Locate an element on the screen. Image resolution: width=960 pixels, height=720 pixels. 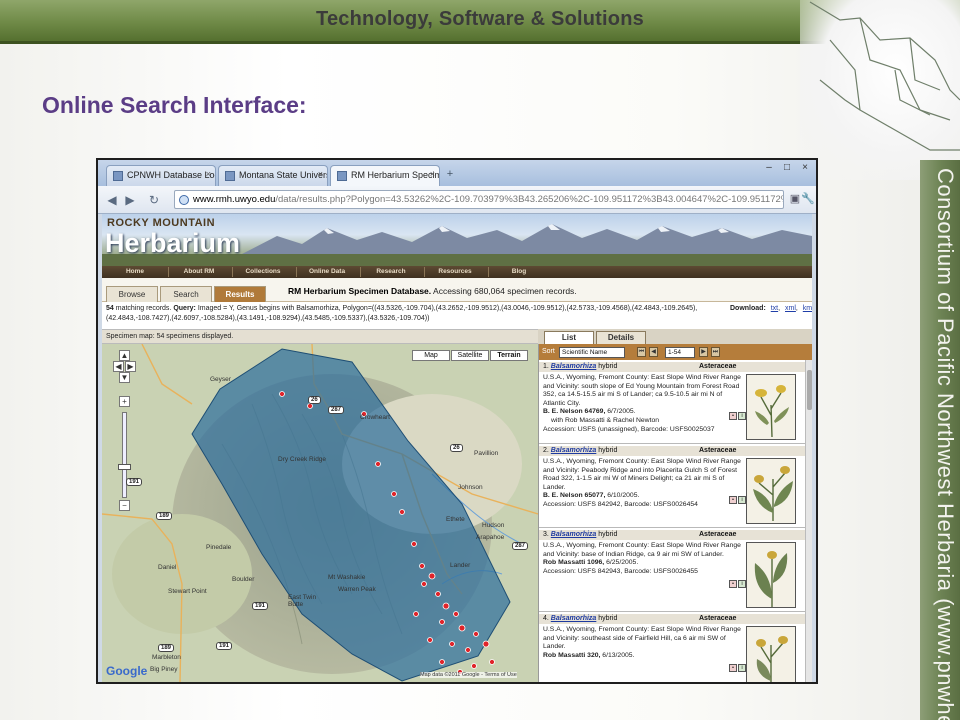
record-date: 6/7/2005. is located at coordinates (620, 412).